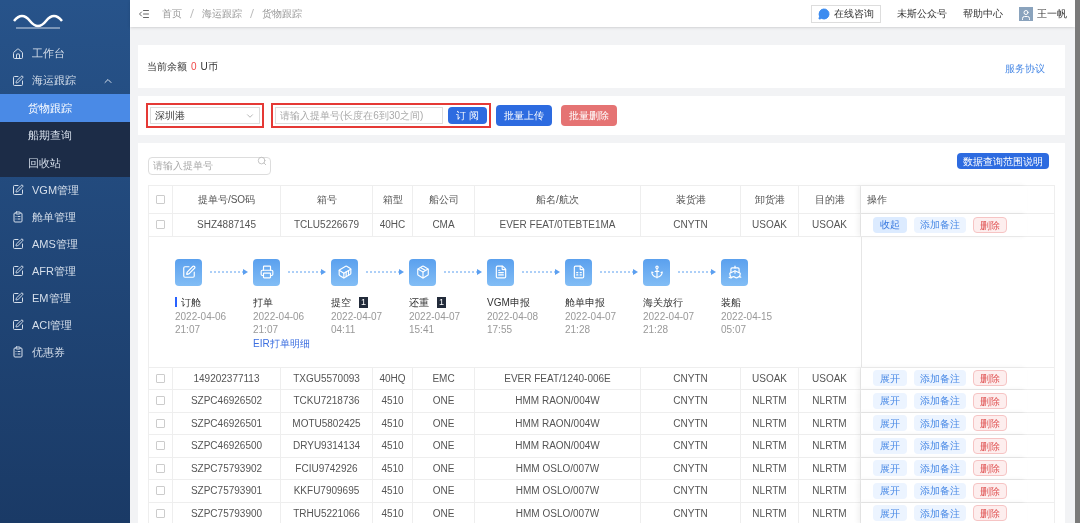  What do you see at coordinates (691, 225) in the screenshot?
I see `table-cell: CNYTN` at bounding box center [691, 225].